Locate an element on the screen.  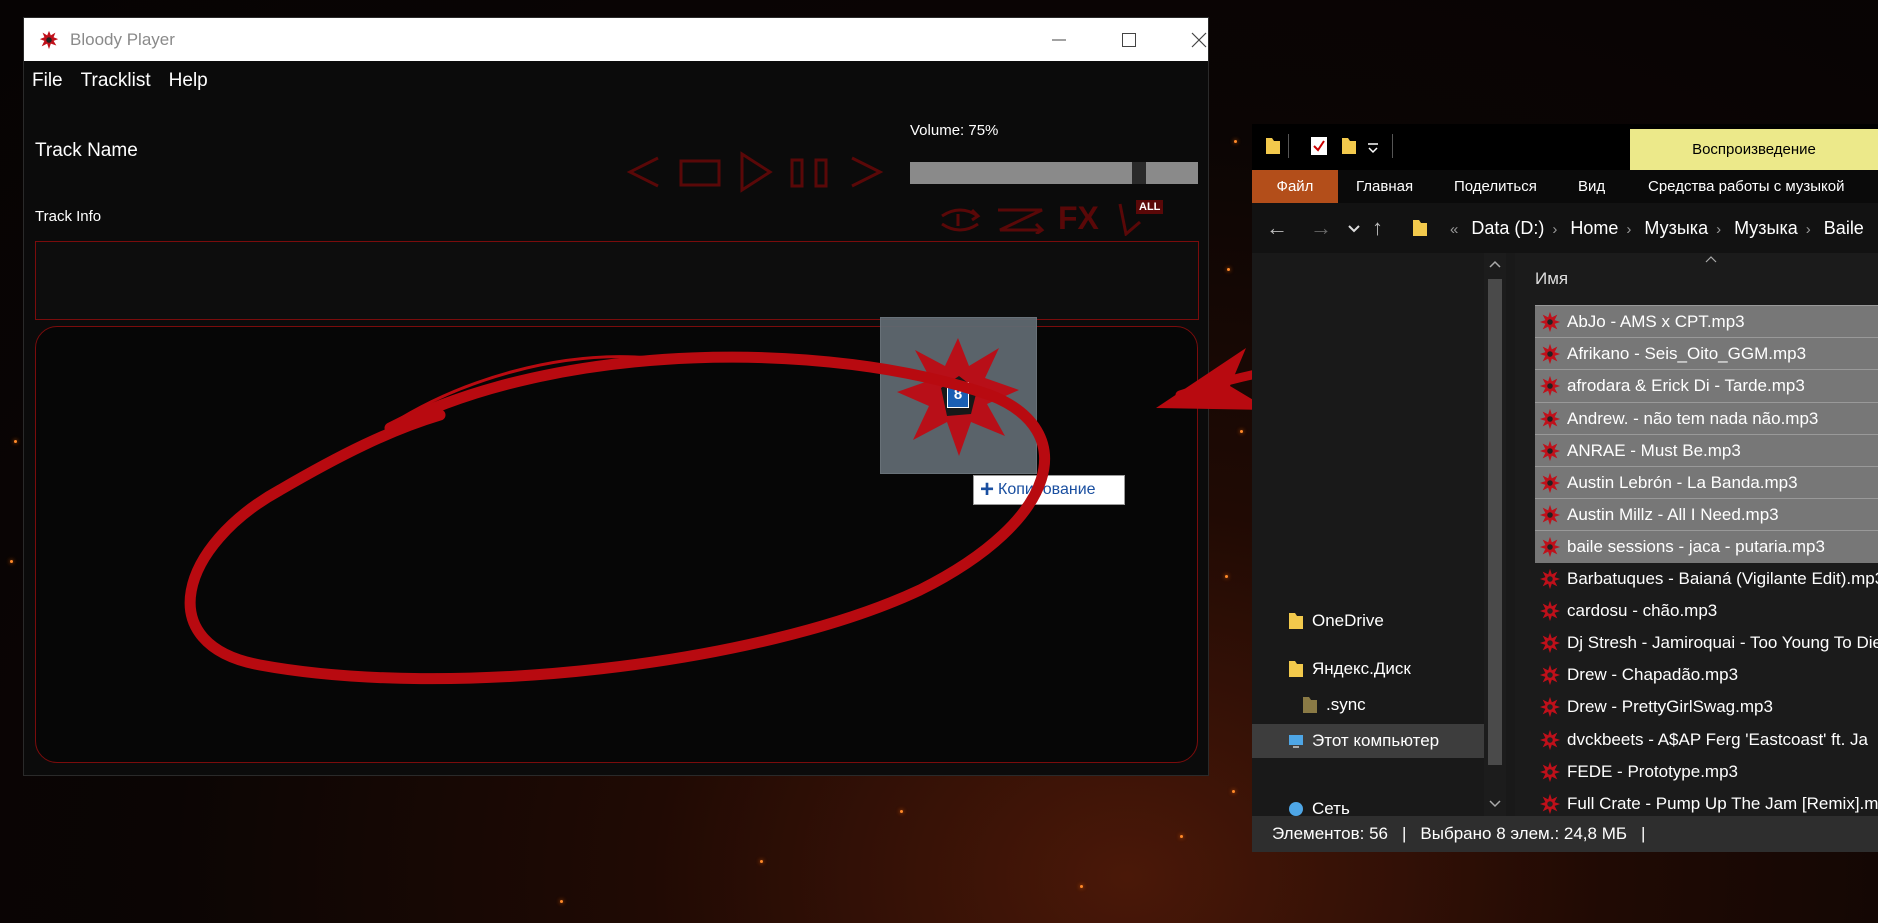
repeat-icon is located at coordinates (960, 219).